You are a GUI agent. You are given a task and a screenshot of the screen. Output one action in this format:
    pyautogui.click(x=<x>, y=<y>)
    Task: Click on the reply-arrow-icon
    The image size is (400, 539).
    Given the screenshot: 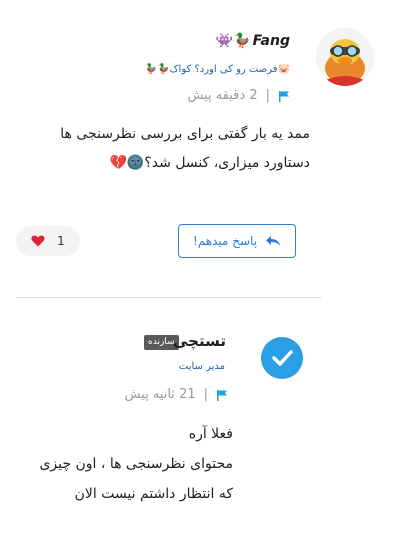 What is the action you would take?
    pyautogui.click(x=273, y=241)
    